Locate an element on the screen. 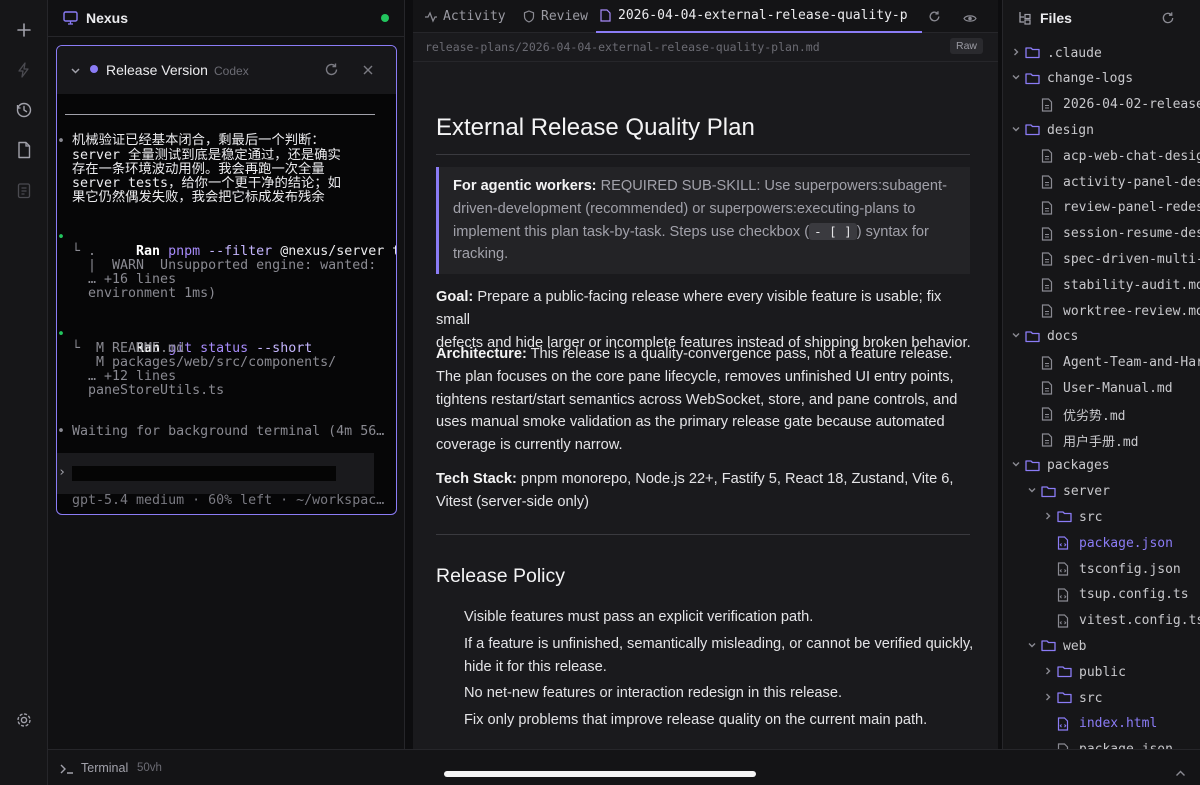  shield-icon is located at coordinates (529, 16).